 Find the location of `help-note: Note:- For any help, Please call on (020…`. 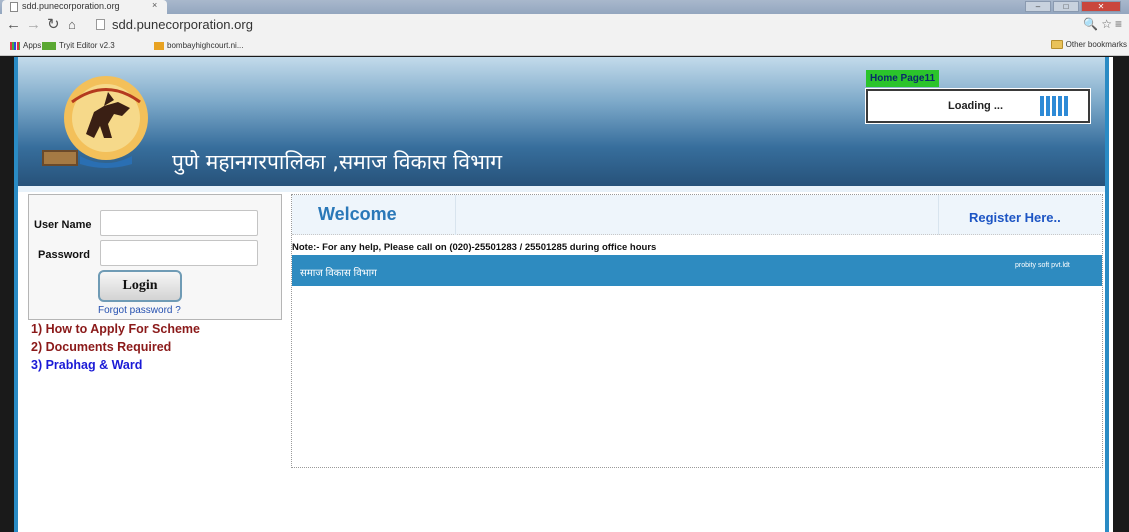

help-note: Note:- For any help, Please call on (020… is located at coordinates (474, 247).